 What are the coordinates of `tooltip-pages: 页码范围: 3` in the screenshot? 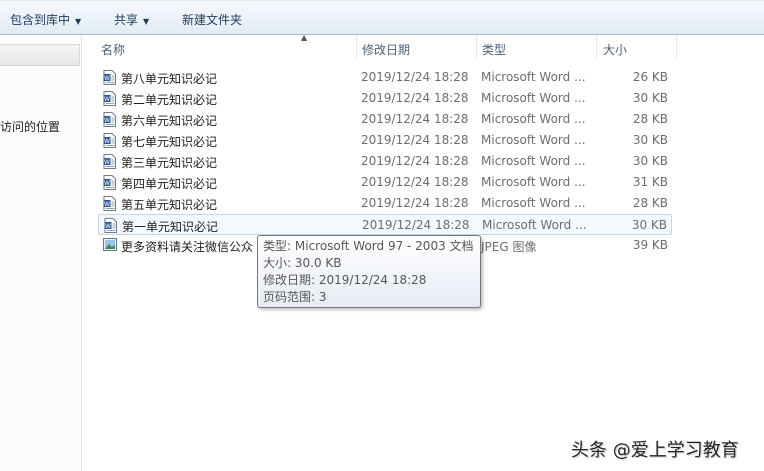 It's located at (295, 297).